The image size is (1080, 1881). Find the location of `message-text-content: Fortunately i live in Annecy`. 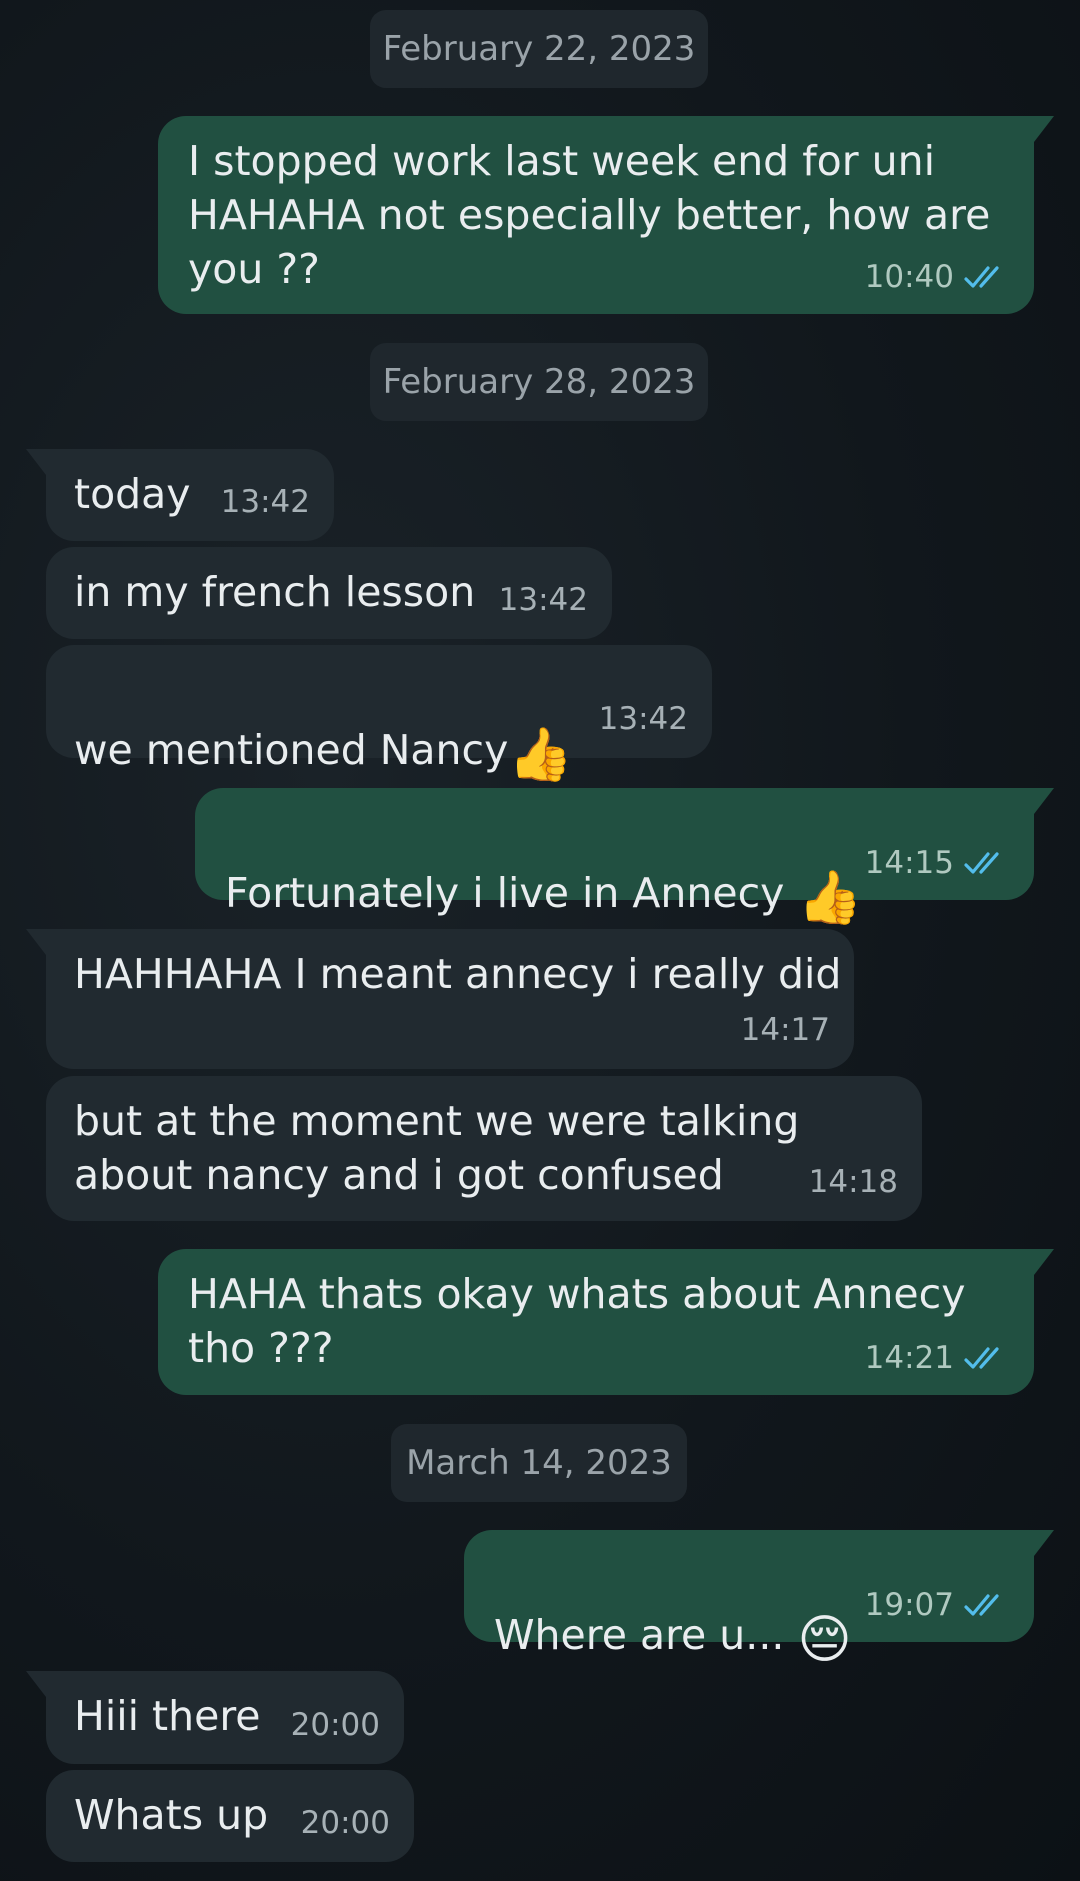

message-text-content: Fortunately i live in Annecy is located at coordinates (511, 893).